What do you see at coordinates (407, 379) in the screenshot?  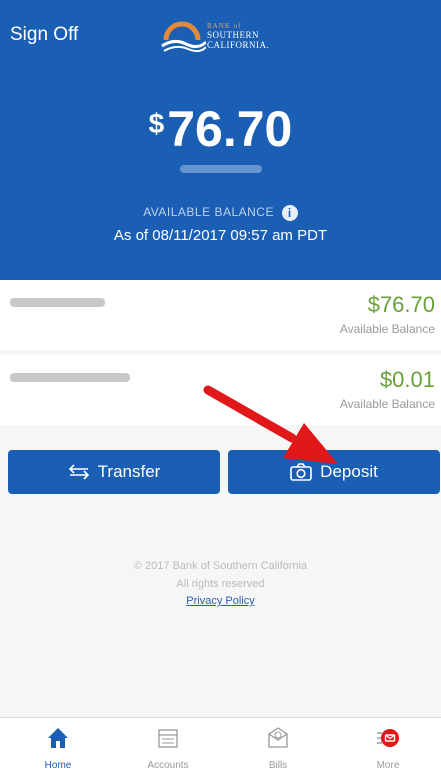 I see `account-balance: $0.01` at bounding box center [407, 379].